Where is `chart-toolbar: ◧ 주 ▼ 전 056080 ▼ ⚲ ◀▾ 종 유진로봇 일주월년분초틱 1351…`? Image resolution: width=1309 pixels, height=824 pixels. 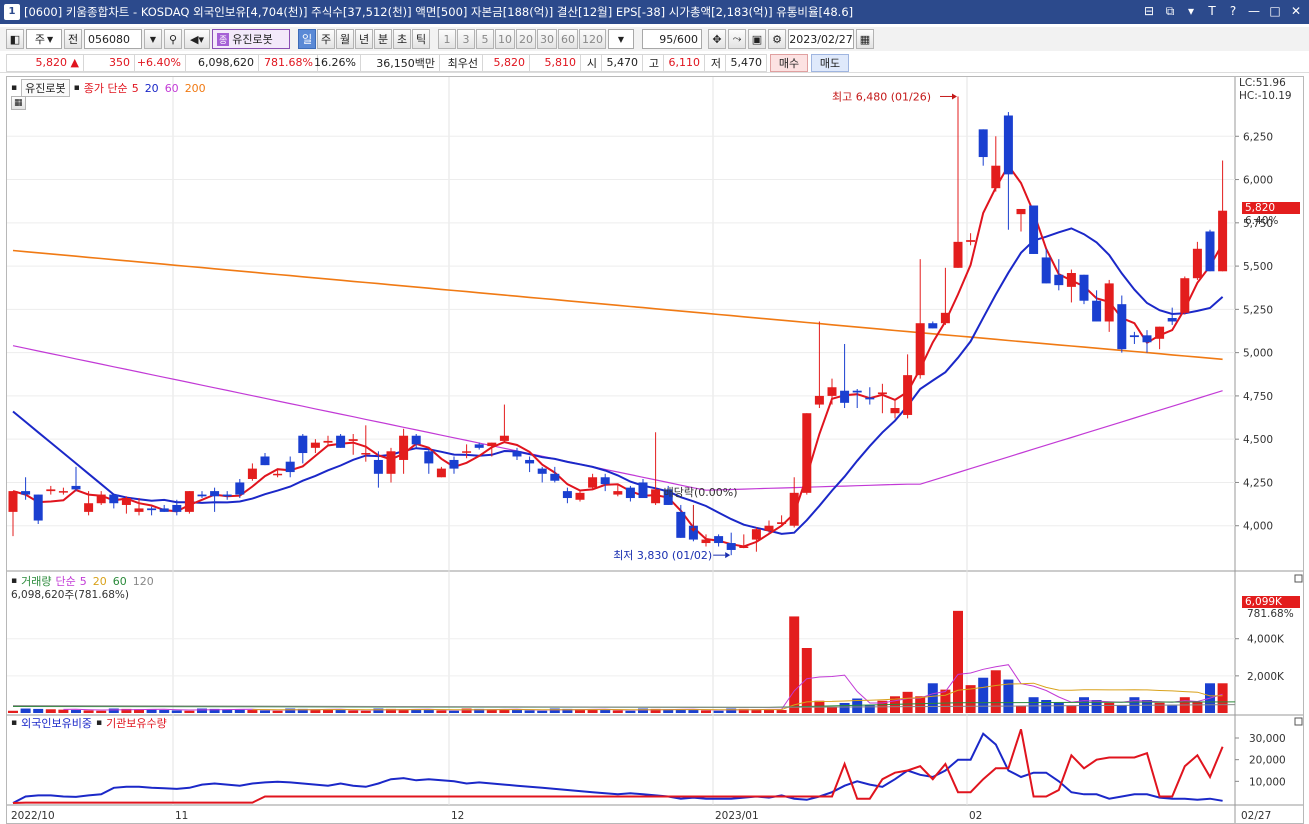 chart-toolbar: ◧ 주 ▼ 전 056080 ▼ ⚲ ◀▾ 종 유진로봇 일주월년분초틱 1351… is located at coordinates (654, 39).